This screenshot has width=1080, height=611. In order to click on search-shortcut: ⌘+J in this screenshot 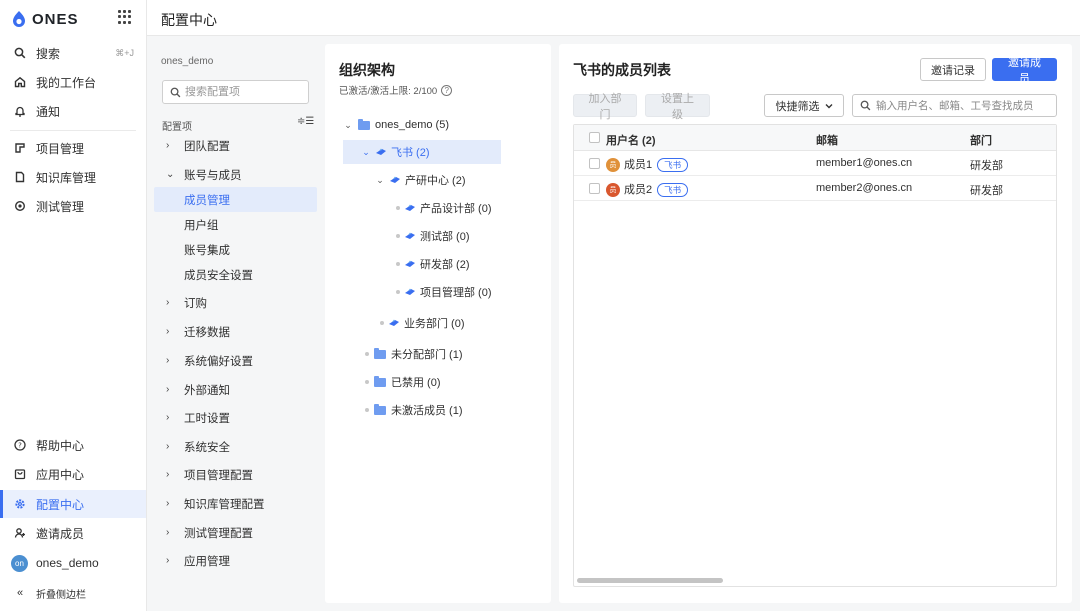, I will do `click(124, 52)`.